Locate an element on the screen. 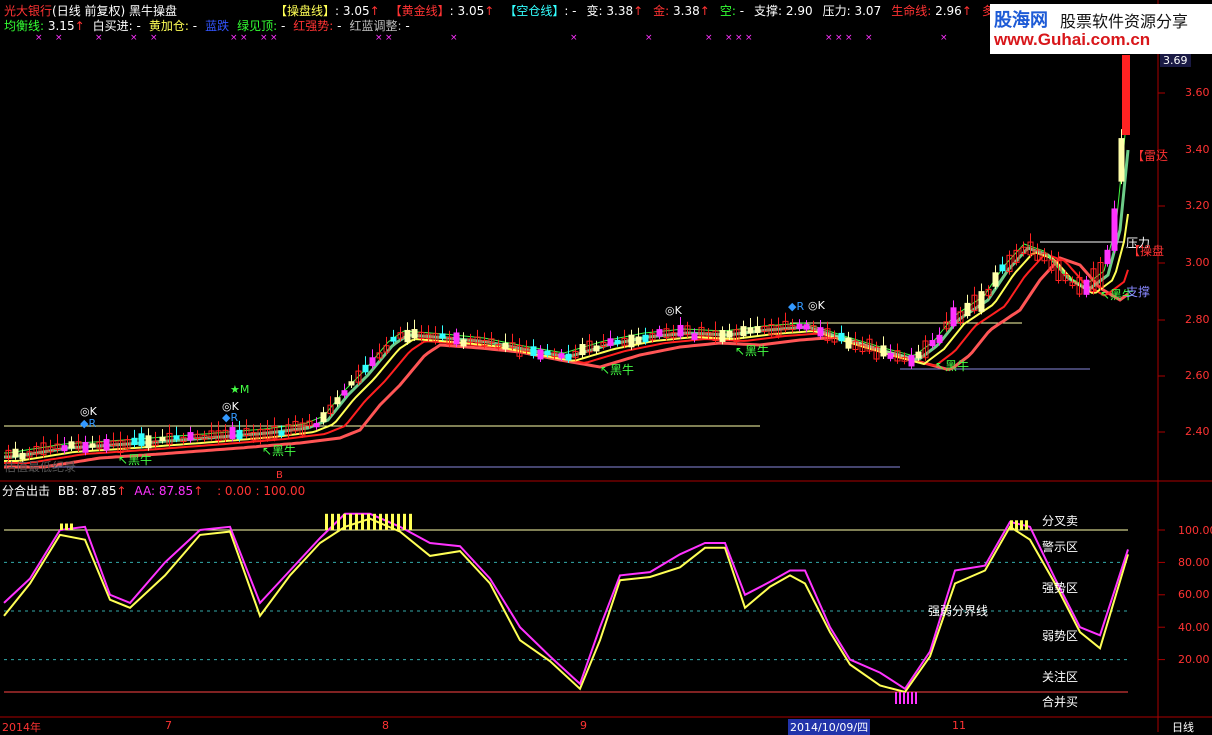  row1-item-label: 【操盘线】 is located at coordinates (305, 11).